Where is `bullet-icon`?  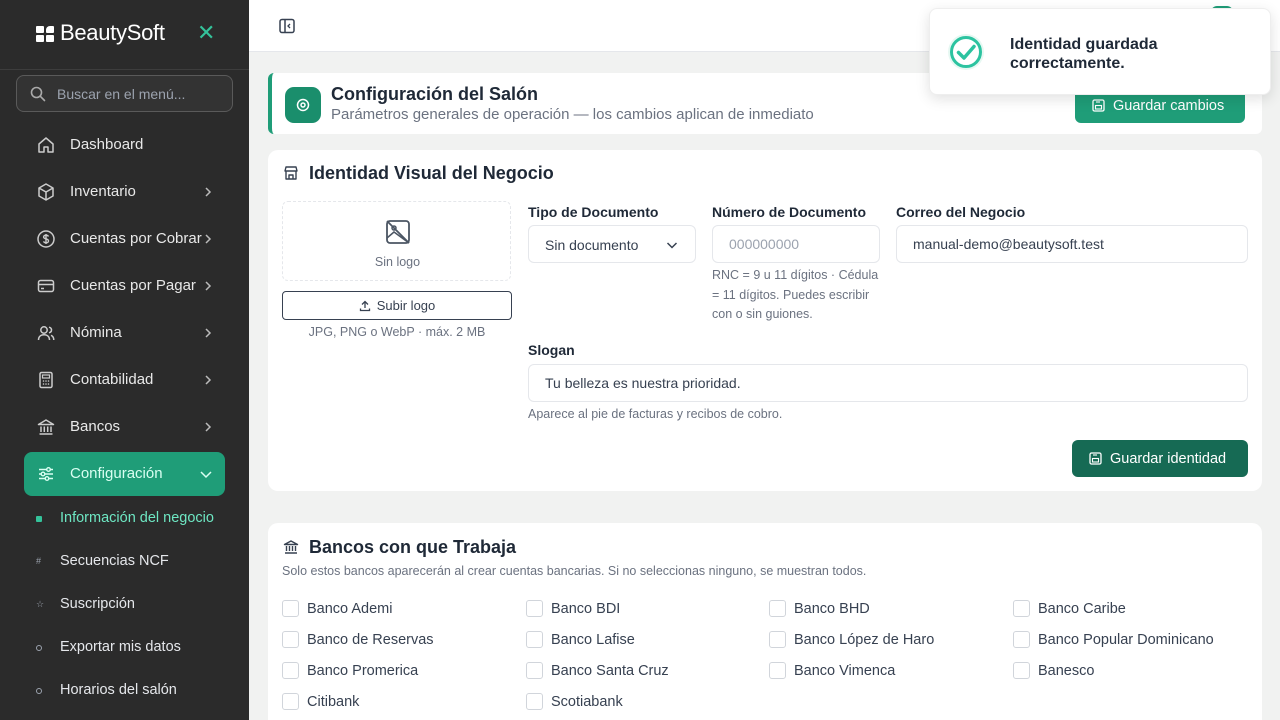 bullet-icon is located at coordinates (39, 519).